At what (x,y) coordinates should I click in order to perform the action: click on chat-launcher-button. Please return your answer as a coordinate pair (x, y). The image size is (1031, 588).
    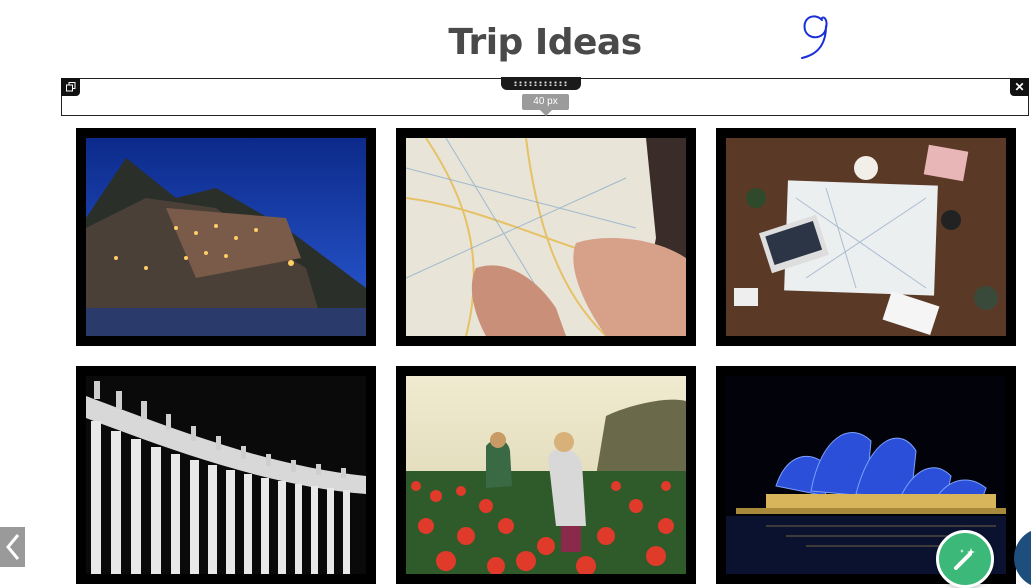
    Looking at the image, I should click on (1022, 558).